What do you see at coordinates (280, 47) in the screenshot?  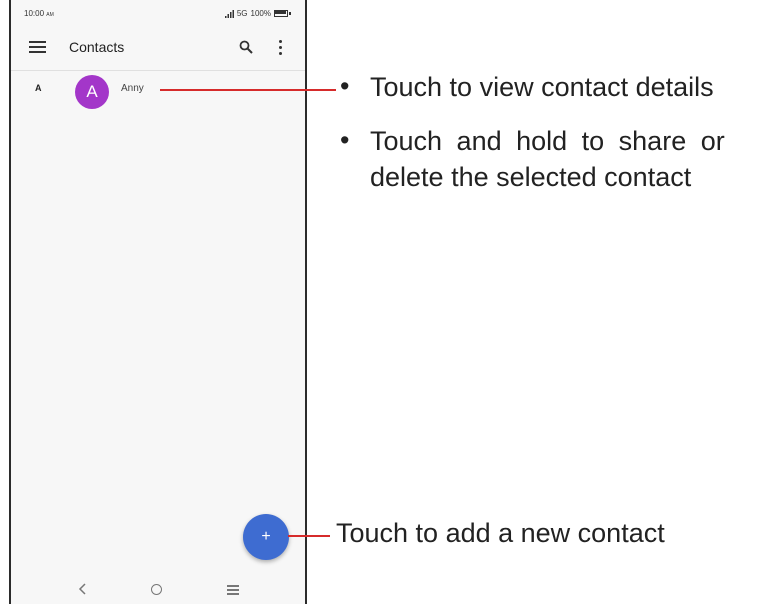 I see `more-vertical-icon` at bounding box center [280, 47].